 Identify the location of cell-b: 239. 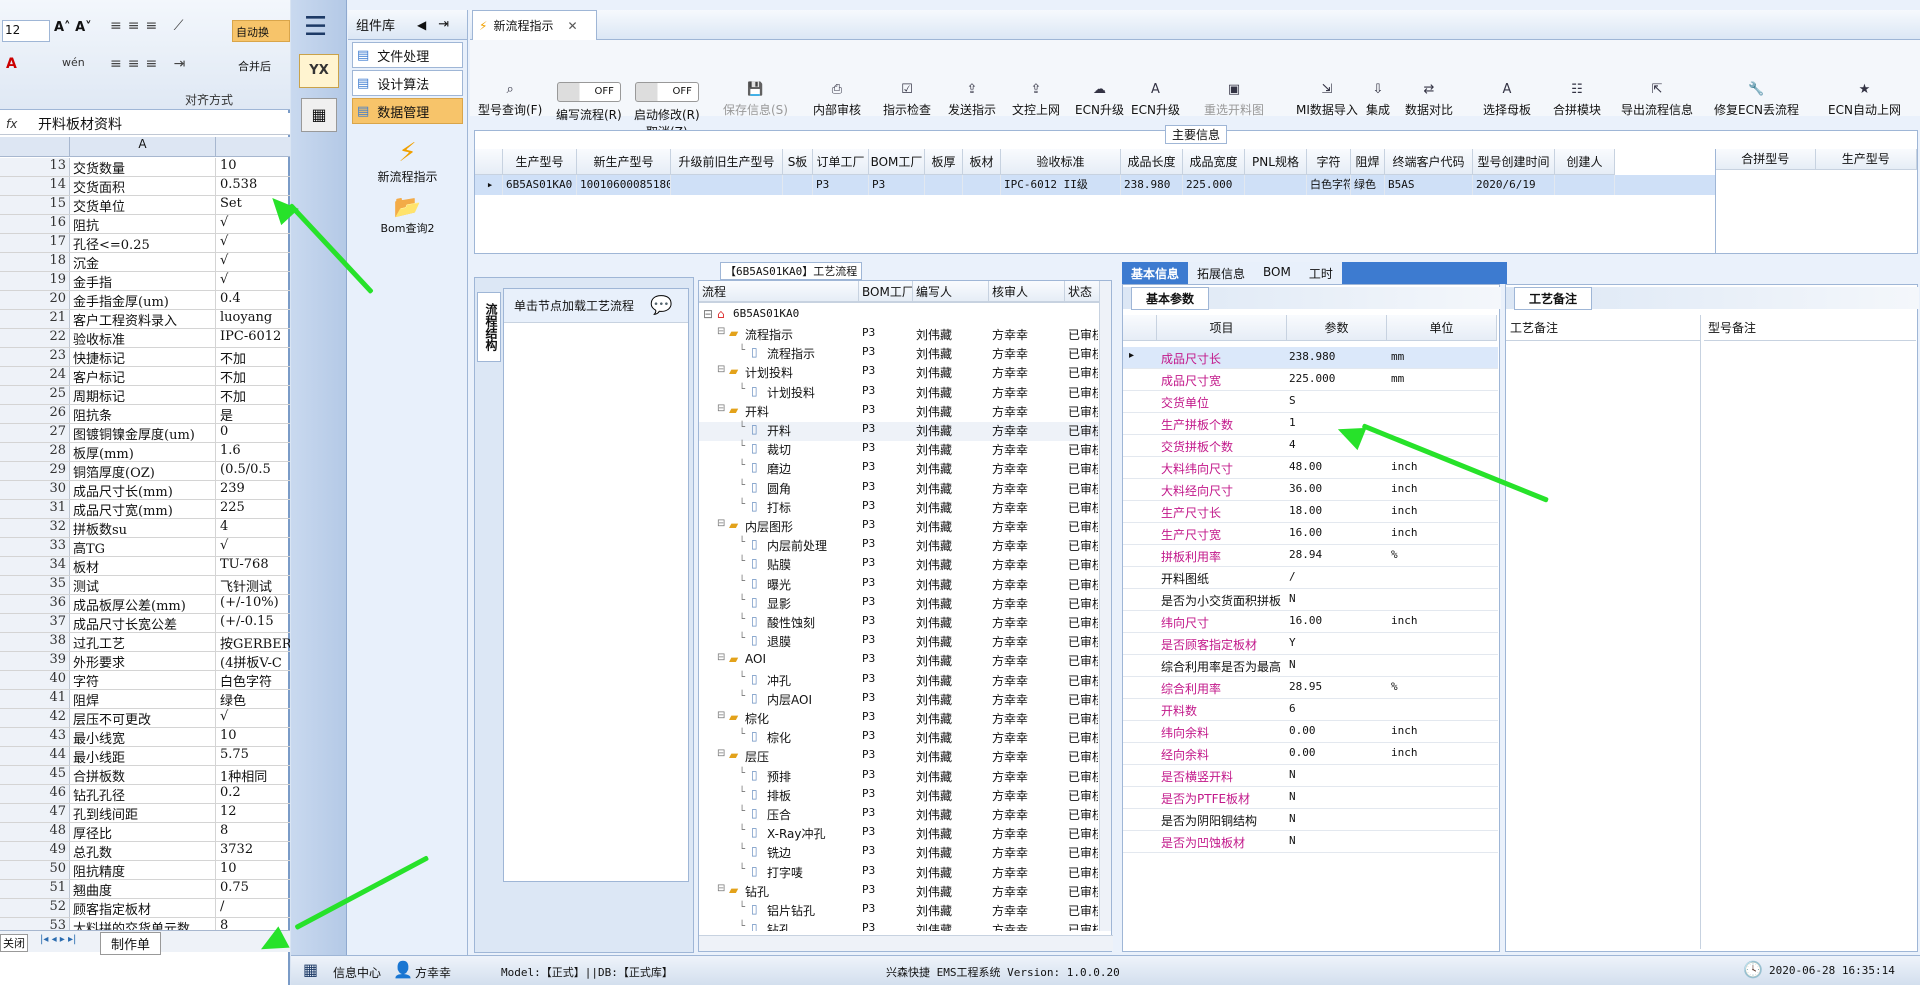
(253, 490).